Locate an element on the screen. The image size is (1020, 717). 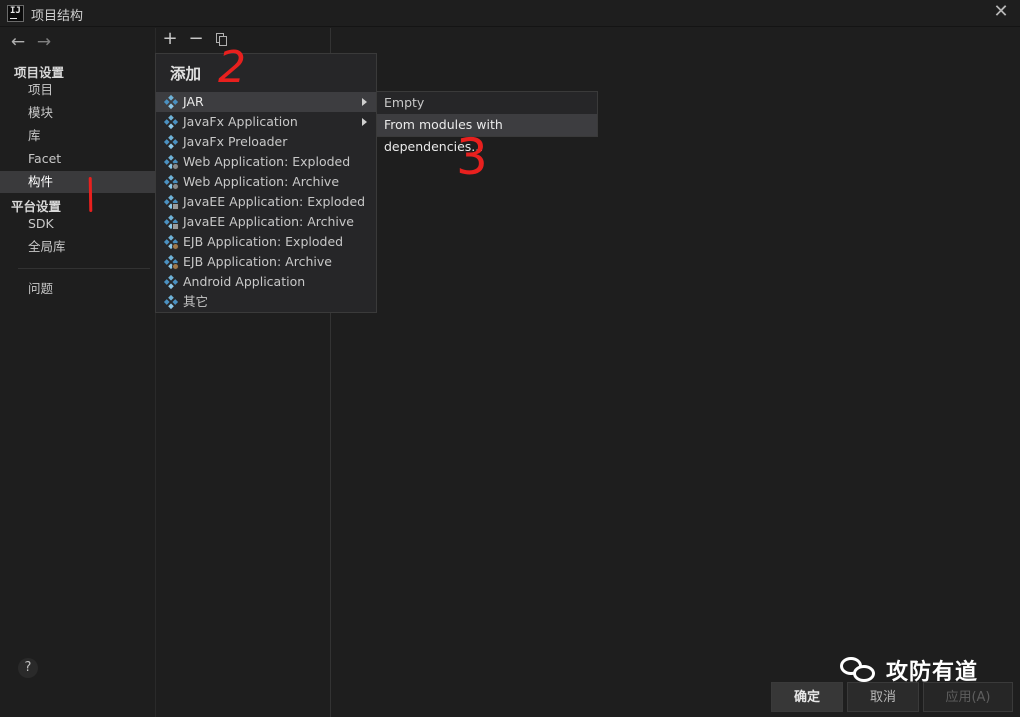
menu-item-javafx-application: JavaFx Application is located at coordinates (266, 122).